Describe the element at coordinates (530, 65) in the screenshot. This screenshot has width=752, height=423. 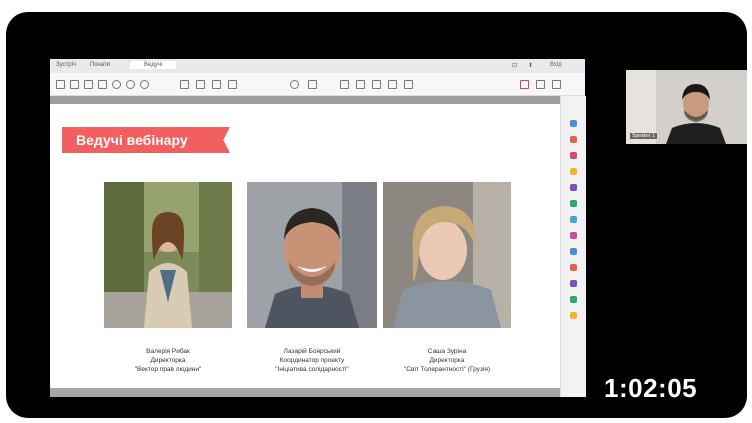
I see `share-icon: ⬆` at that location.